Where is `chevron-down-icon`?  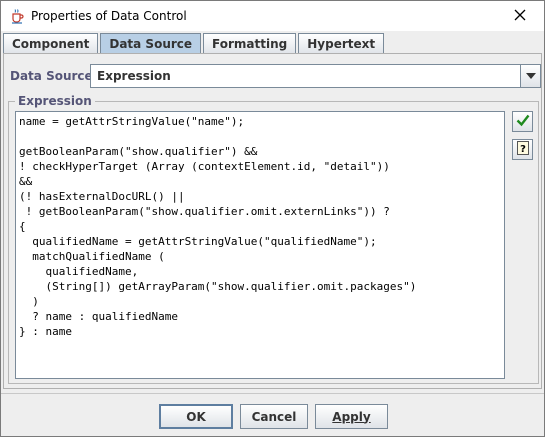 chevron-down-icon is located at coordinates (530, 76).